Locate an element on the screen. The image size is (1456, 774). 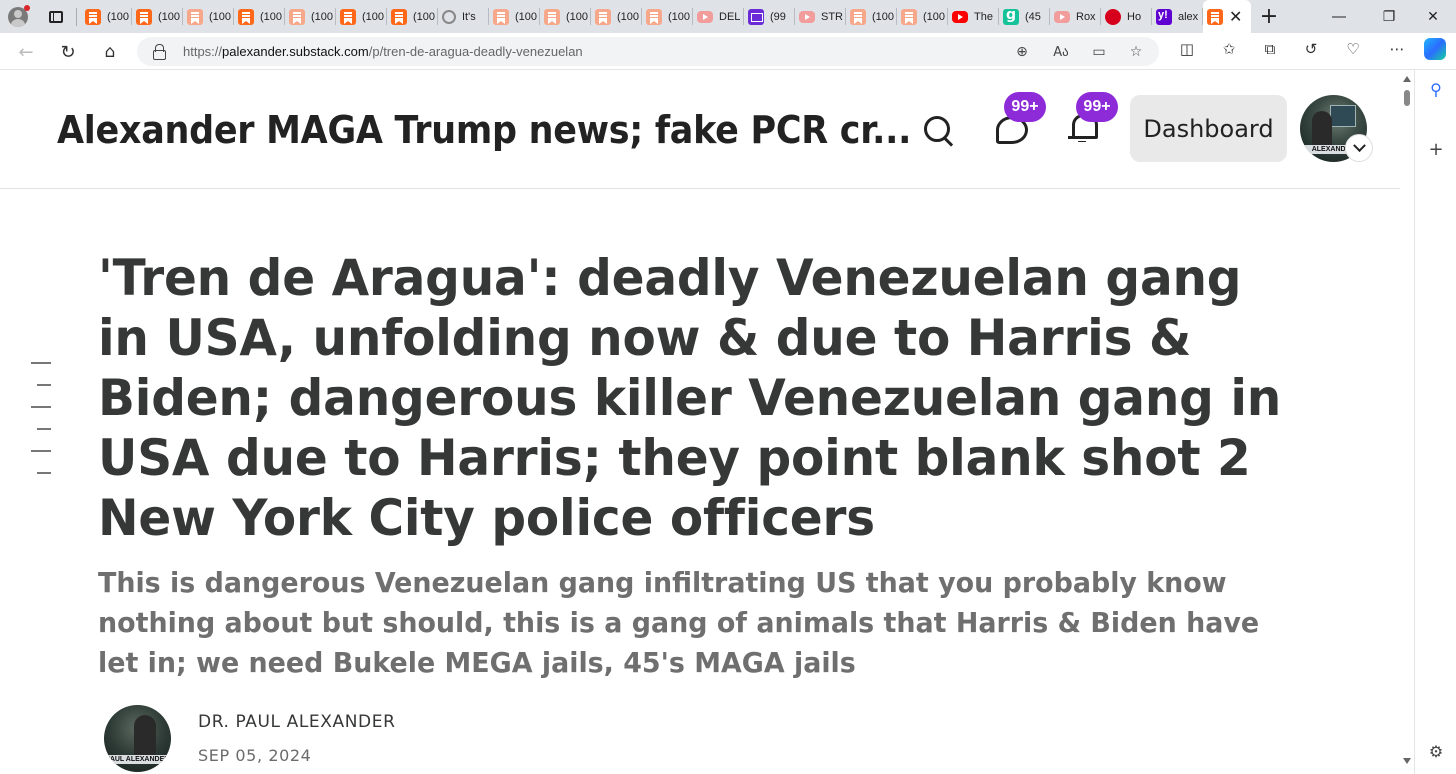
more-menu-icon: ⋯ is located at coordinates (1397, 49).